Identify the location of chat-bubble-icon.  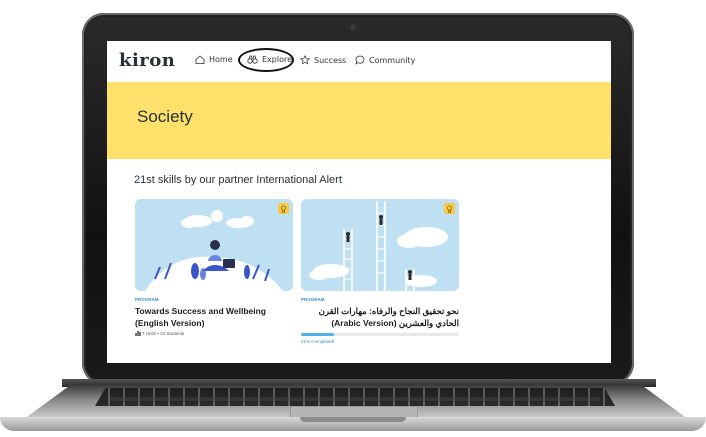
(360, 60).